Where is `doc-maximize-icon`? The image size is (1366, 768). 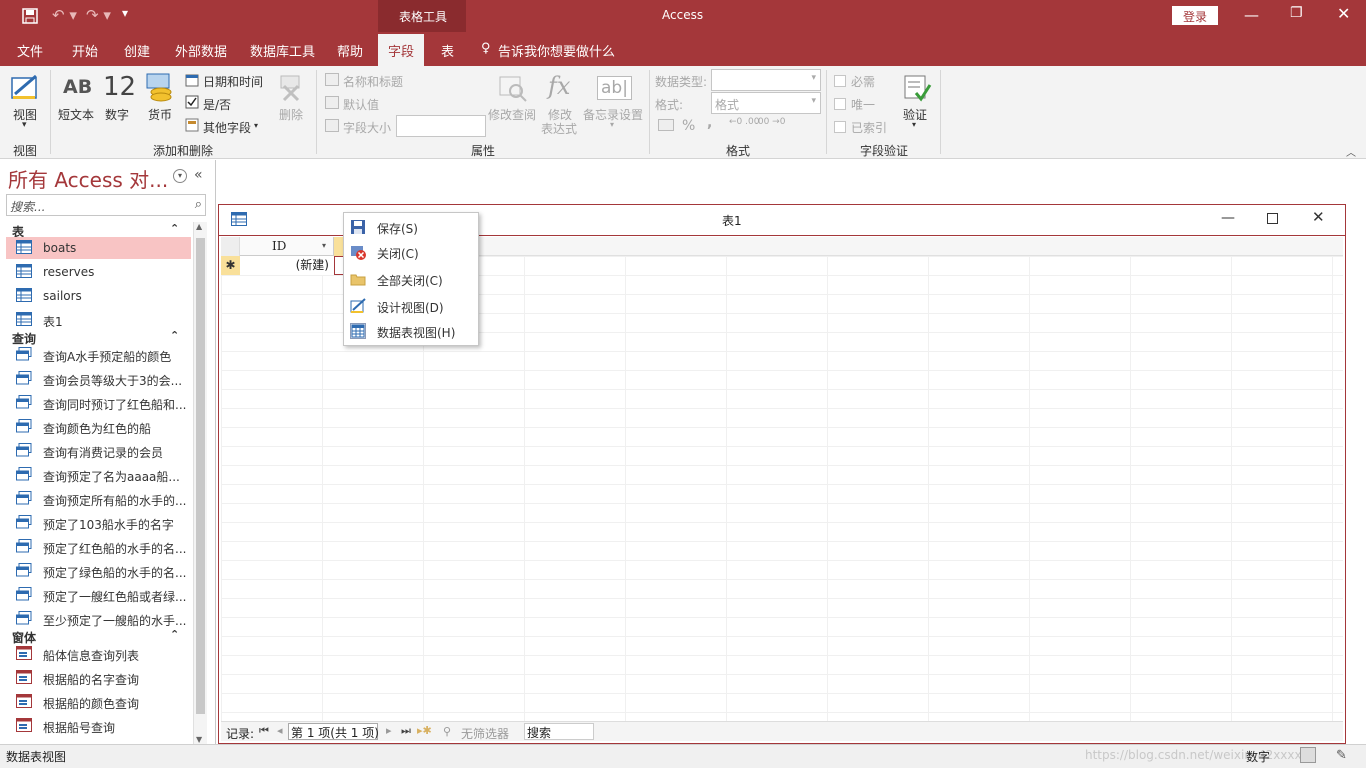 doc-maximize-icon is located at coordinates (1272, 218).